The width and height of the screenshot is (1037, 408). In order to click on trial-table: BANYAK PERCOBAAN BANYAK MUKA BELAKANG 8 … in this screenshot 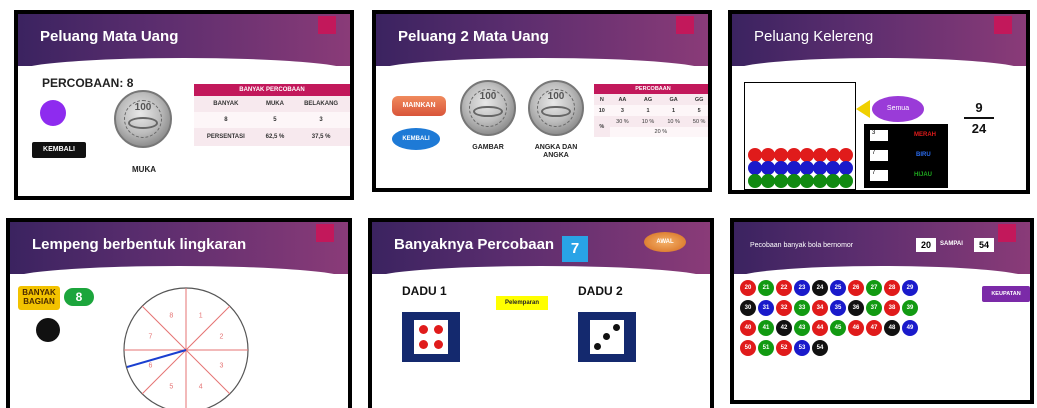, I will do `click(272, 115)`.